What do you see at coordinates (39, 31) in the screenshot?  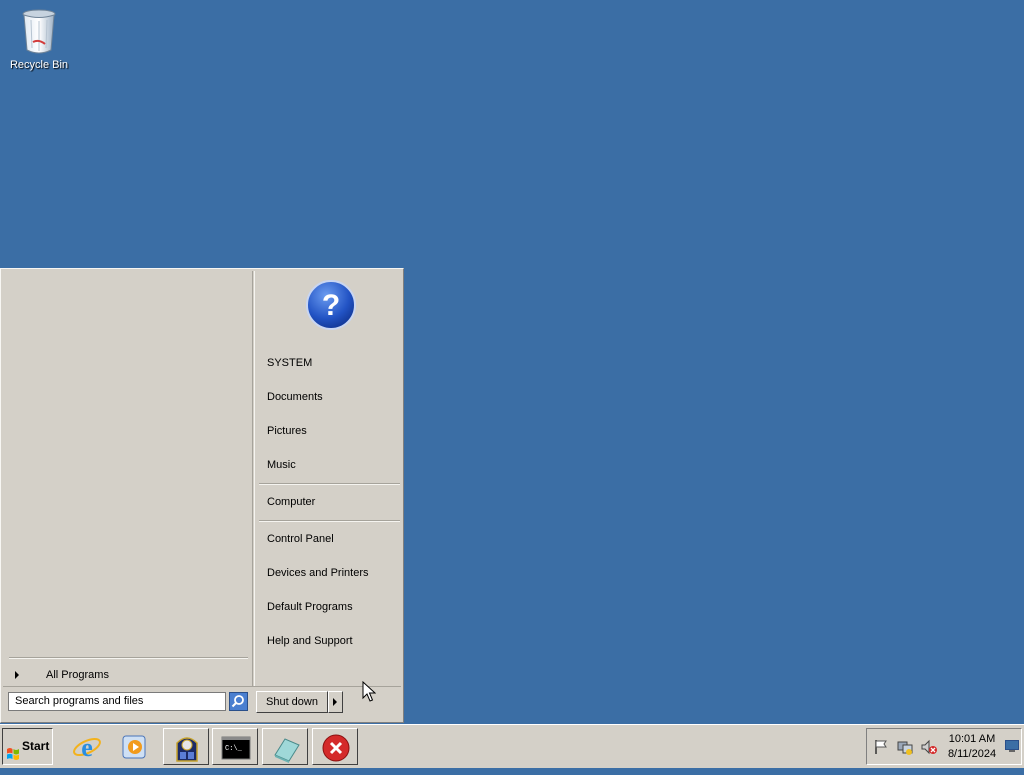 I see `recycle-bin-icon` at bounding box center [39, 31].